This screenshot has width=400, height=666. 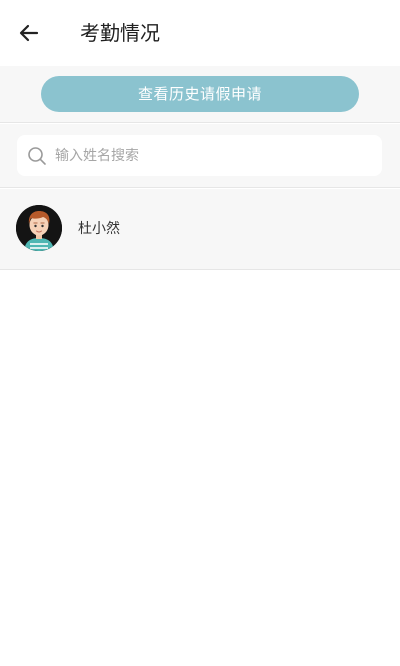 I want to click on list-item: 杜小然, so click(x=200, y=229).